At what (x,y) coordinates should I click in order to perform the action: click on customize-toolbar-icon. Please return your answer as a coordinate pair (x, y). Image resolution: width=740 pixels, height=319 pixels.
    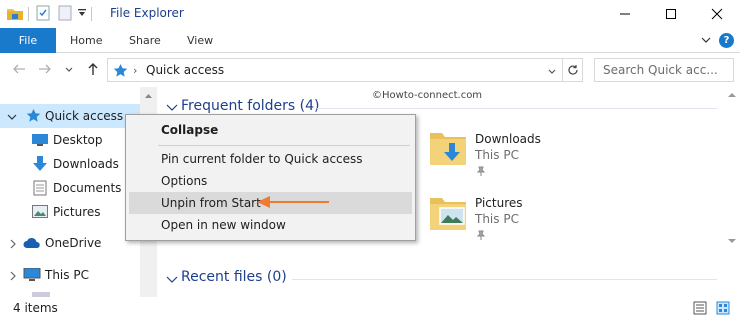
    Looking at the image, I should click on (82, 14).